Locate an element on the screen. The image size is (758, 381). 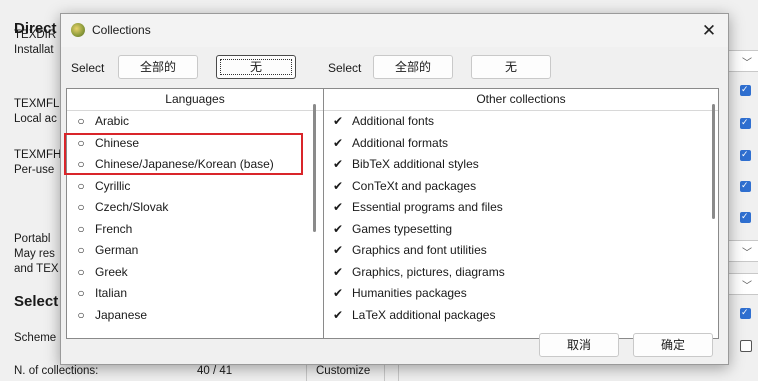
language-item: ○ Czech/Slovak is located at coordinates (195, 208).